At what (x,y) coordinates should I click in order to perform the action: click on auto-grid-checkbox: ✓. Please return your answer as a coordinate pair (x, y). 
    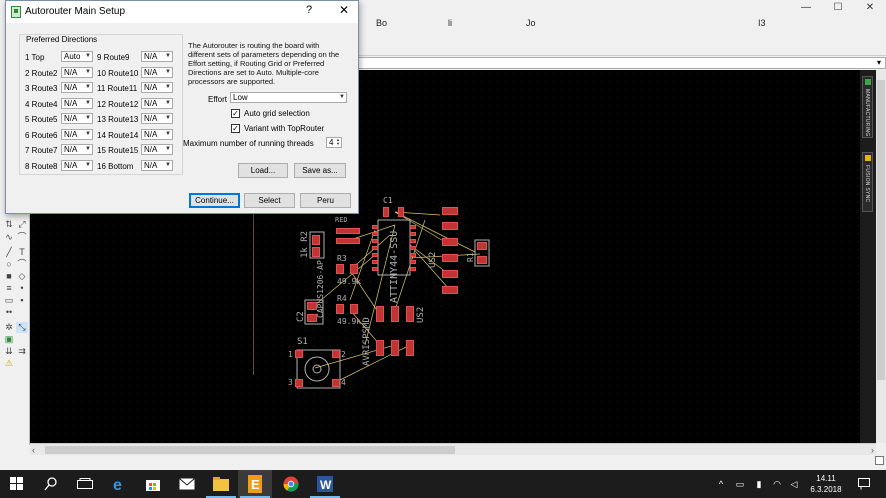
    Looking at the image, I should click on (235, 113).